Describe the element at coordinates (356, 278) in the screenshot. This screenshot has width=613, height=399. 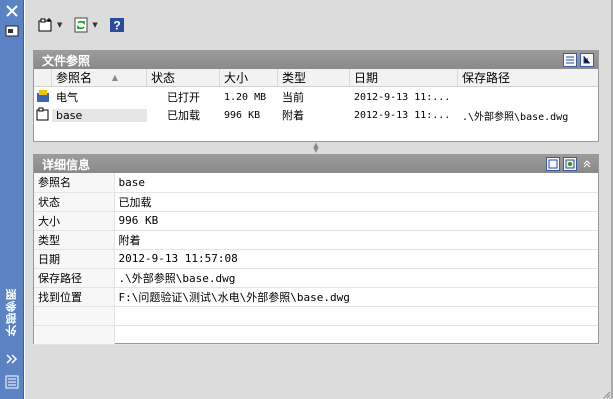
I see `detail-value: .\外部参照\base.dwg` at that location.